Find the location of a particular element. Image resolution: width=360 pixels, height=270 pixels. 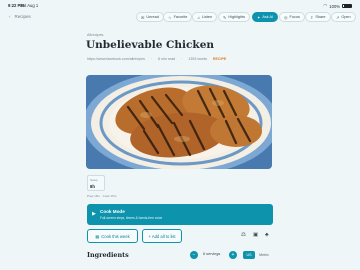

share-label: Share is located at coordinates (320, 17).